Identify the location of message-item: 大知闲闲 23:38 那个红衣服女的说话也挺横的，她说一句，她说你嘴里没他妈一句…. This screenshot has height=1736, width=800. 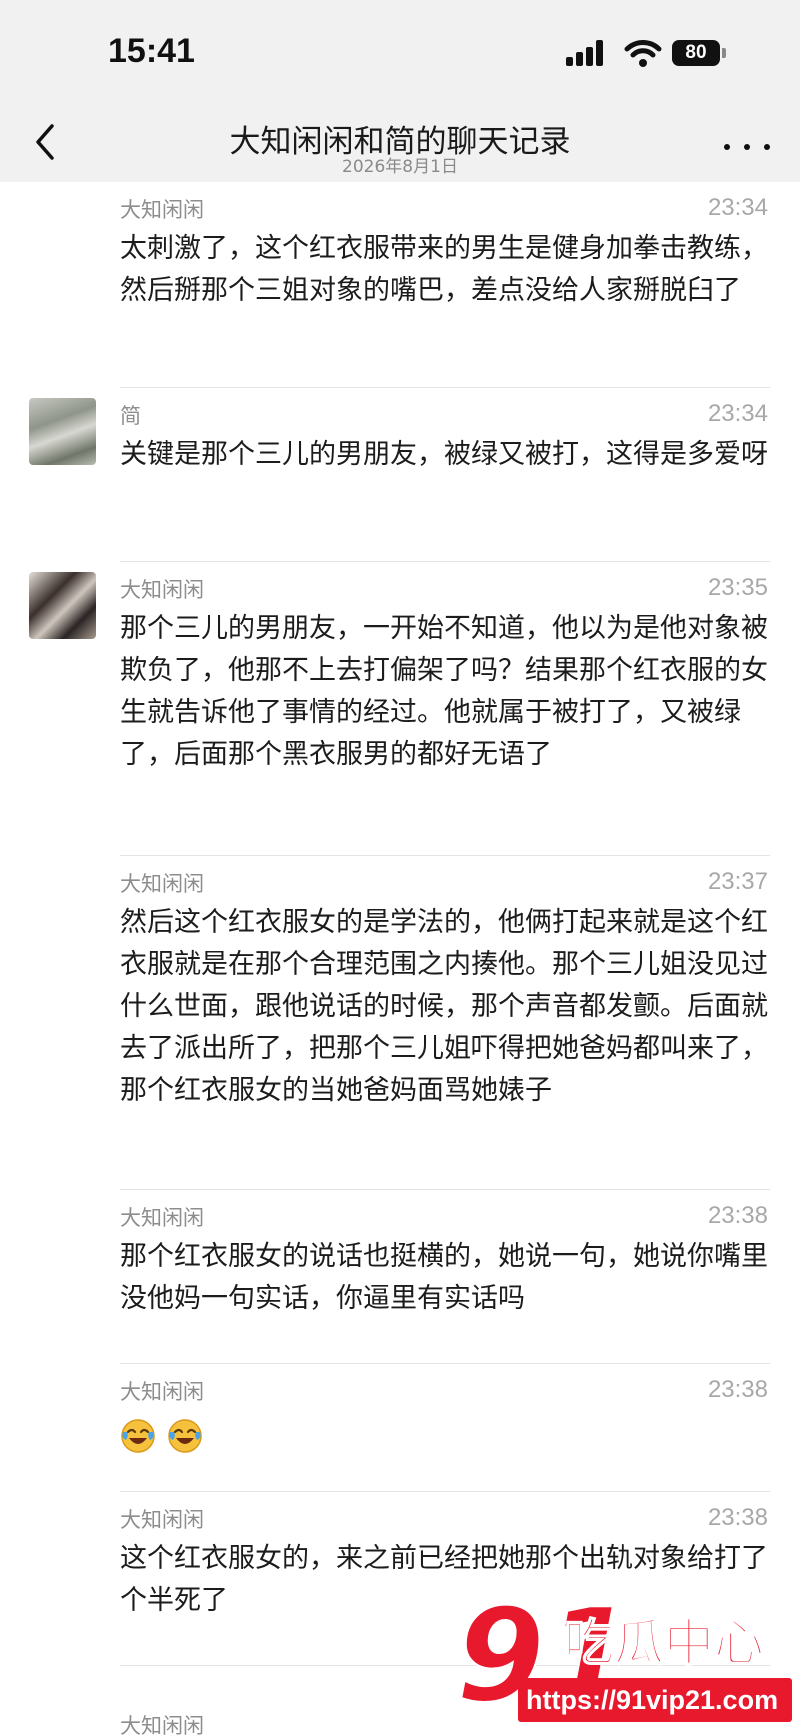
(400, 1277).